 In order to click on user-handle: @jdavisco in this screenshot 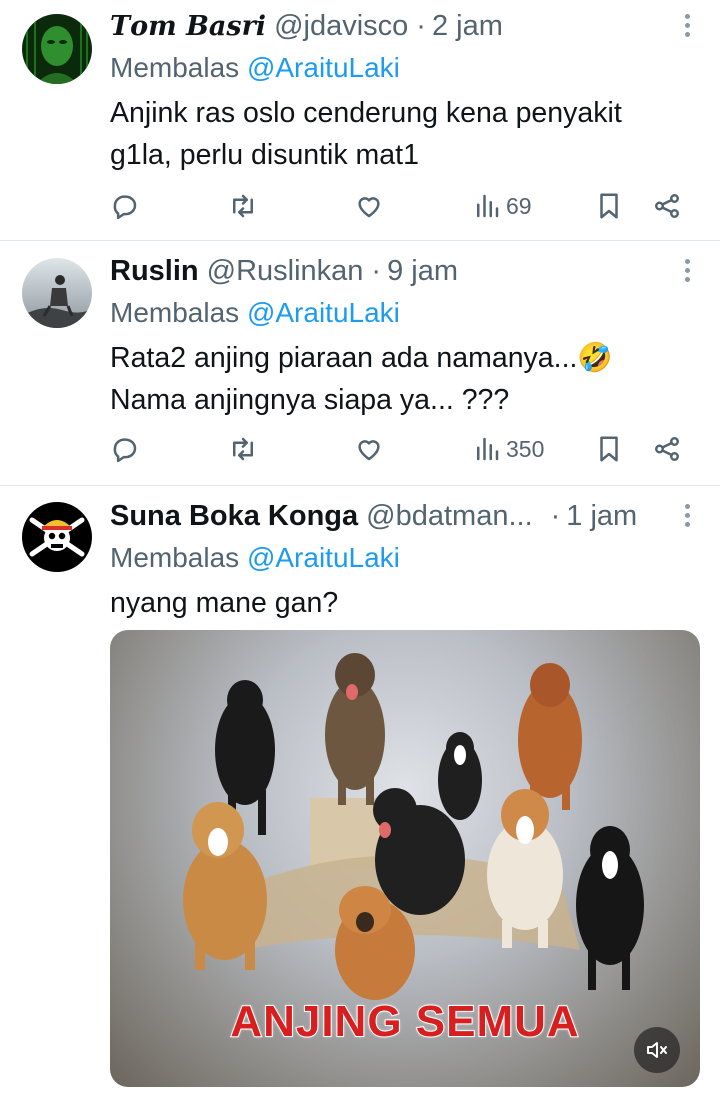, I will do `click(341, 26)`.